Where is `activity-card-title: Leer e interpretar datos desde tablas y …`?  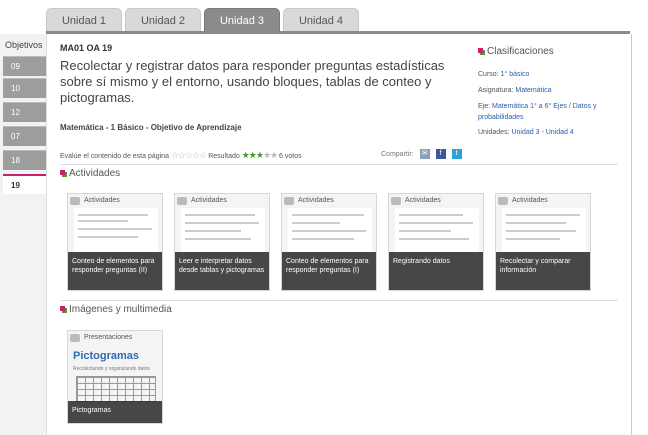 activity-card-title: Leer e interpretar datos desde tablas y … is located at coordinates (222, 271).